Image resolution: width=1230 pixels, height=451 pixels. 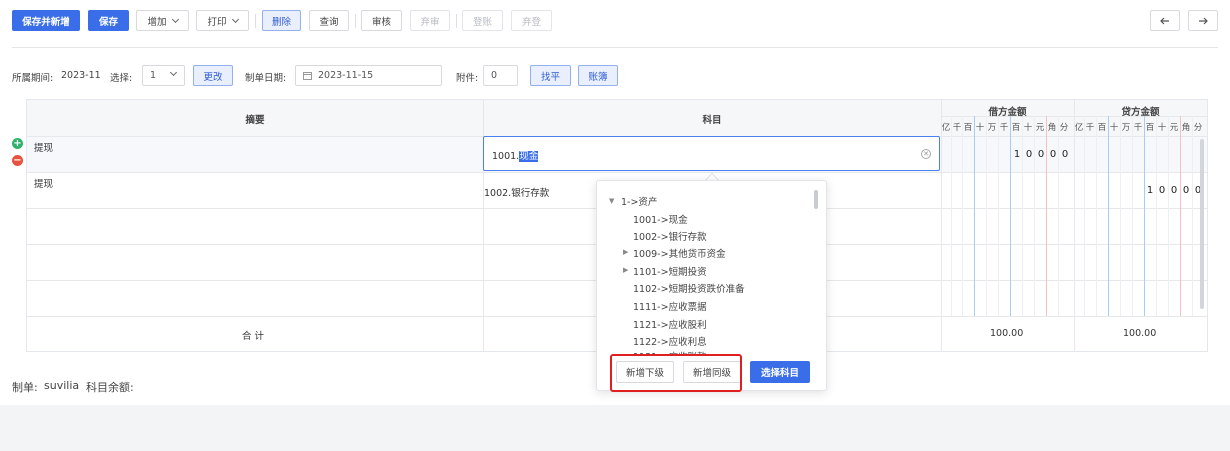 I want to click on add-dropdown-button: 增加, so click(x=162, y=20).